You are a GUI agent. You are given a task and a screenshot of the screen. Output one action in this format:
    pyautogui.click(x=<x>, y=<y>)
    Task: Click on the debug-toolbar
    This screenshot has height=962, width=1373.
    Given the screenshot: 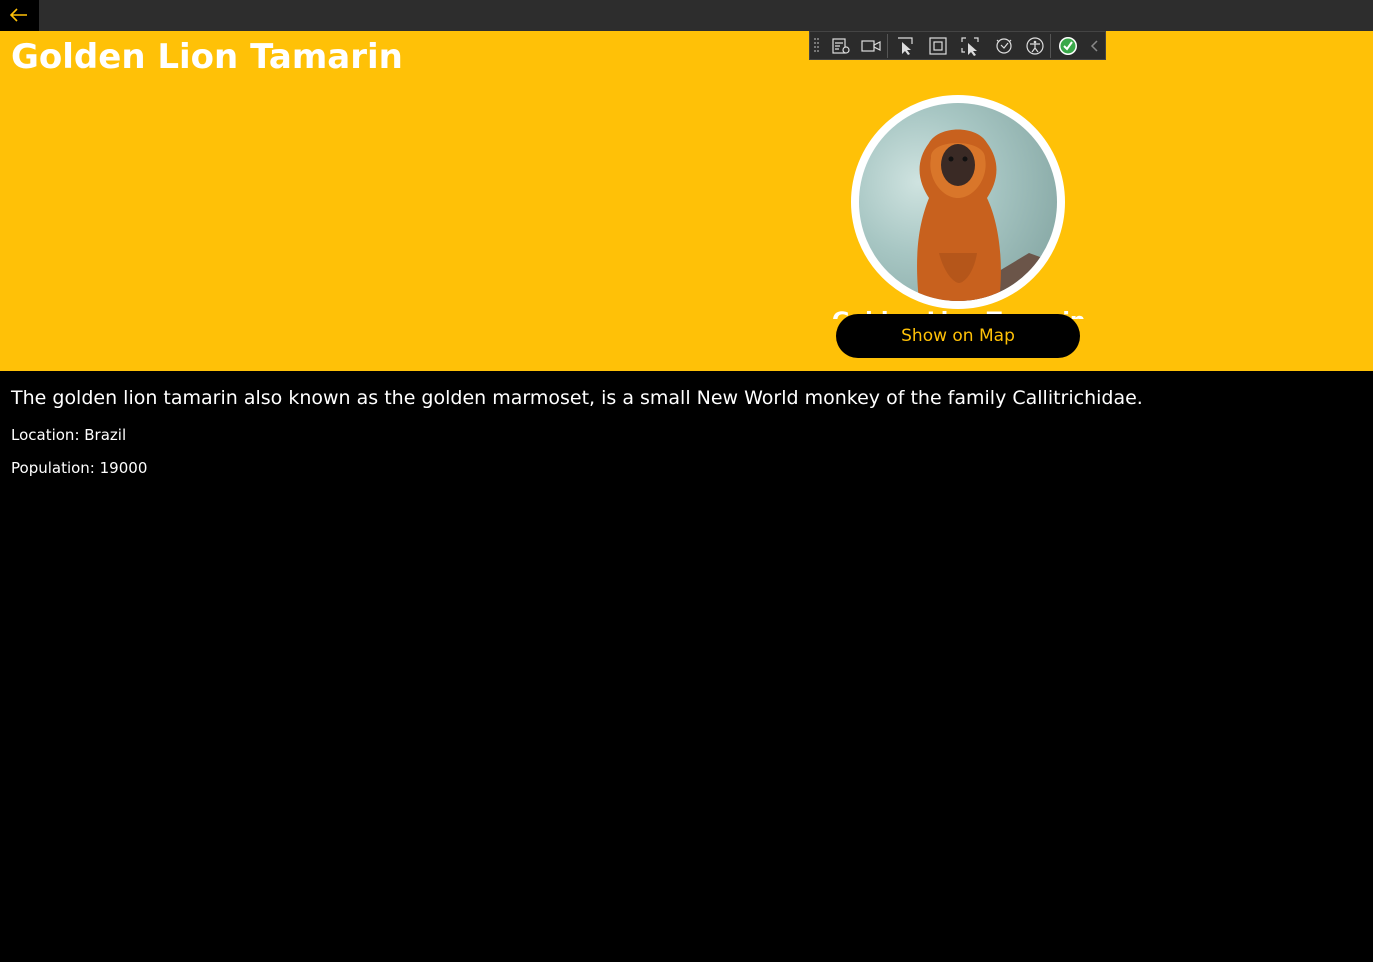 What is the action you would take?
    pyautogui.click(x=957, y=45)
    